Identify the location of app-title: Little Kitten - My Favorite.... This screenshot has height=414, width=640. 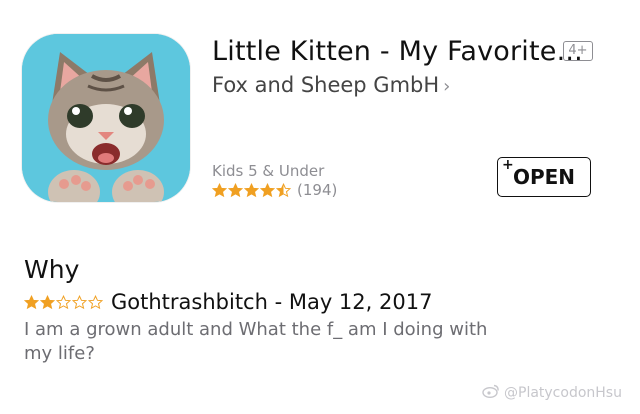
(397, 51).